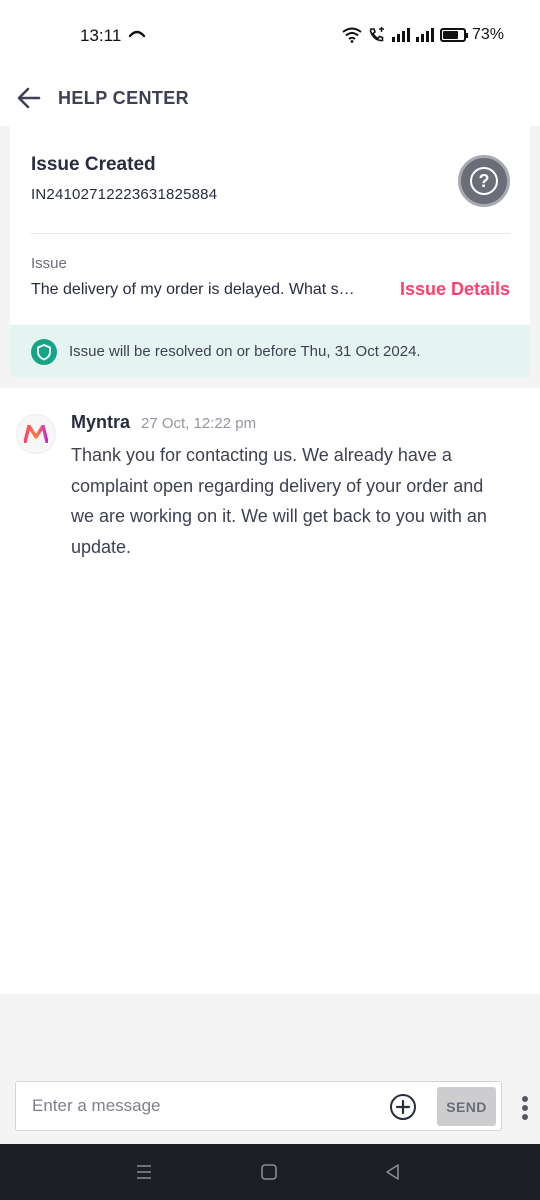 This screenshot has height=1200, width=540. I want to click on plus-circle-icon, so click(403, 1107).